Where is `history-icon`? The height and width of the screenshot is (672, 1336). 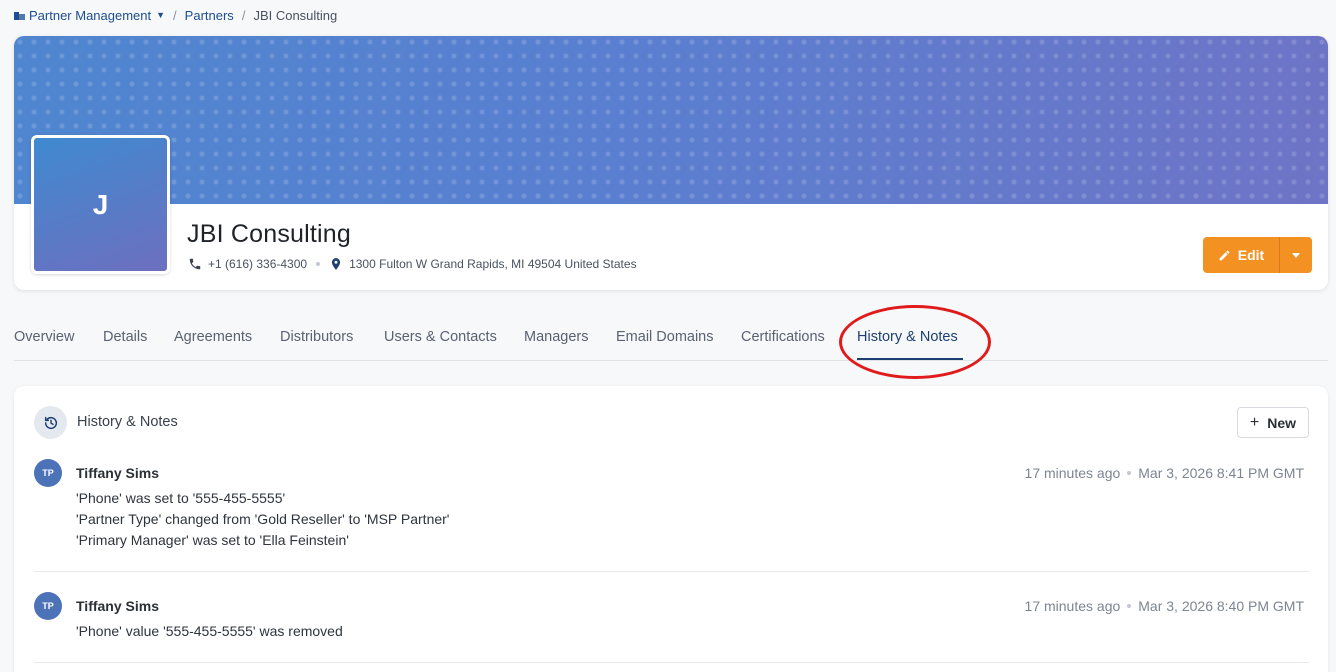
history-icon is located at coordinates (50, 422).